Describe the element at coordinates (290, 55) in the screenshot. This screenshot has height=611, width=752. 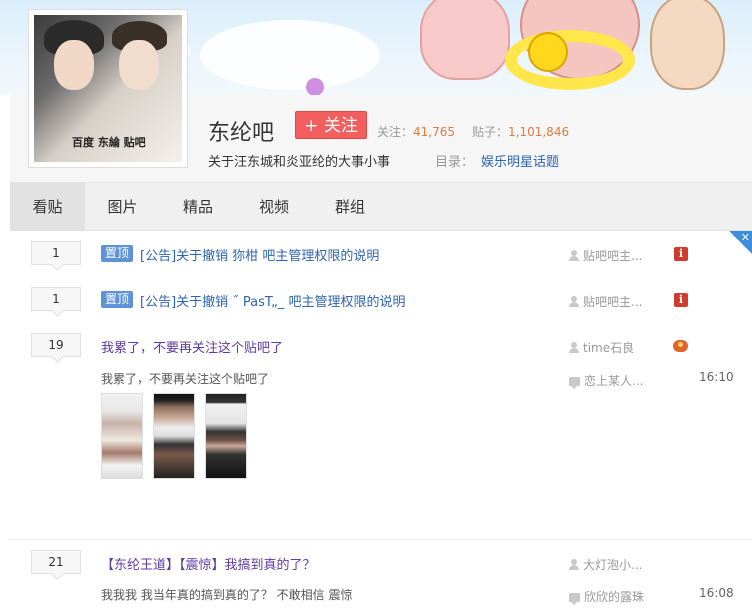
I see `cloud-decoration` at that location.